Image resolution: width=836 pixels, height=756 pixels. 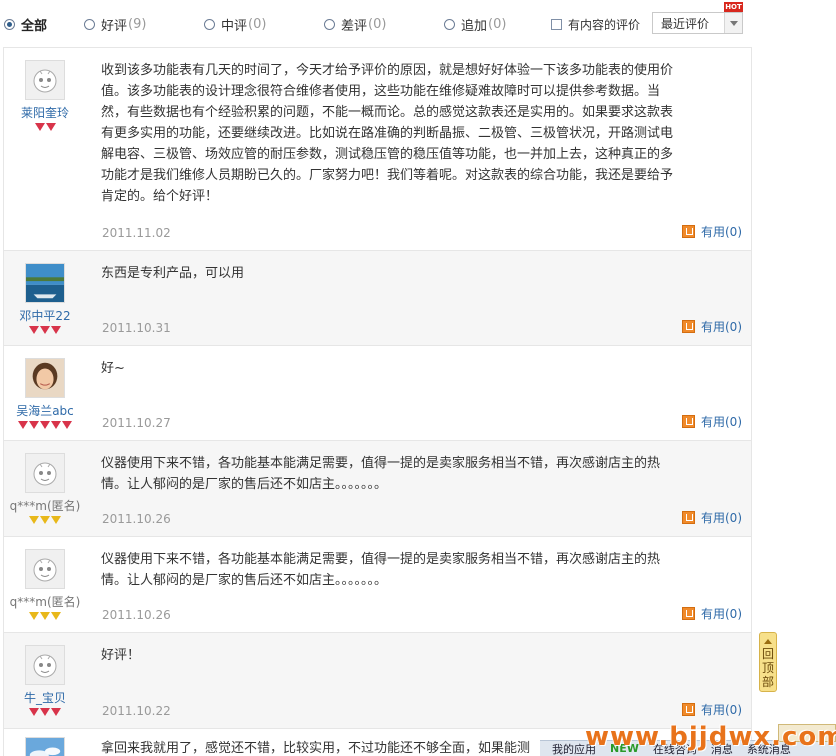 What do you see at coordinates (115, 24) in the screenshot?
I see `filter-positive: 好评 (9)` at bounding box center [115, 24].